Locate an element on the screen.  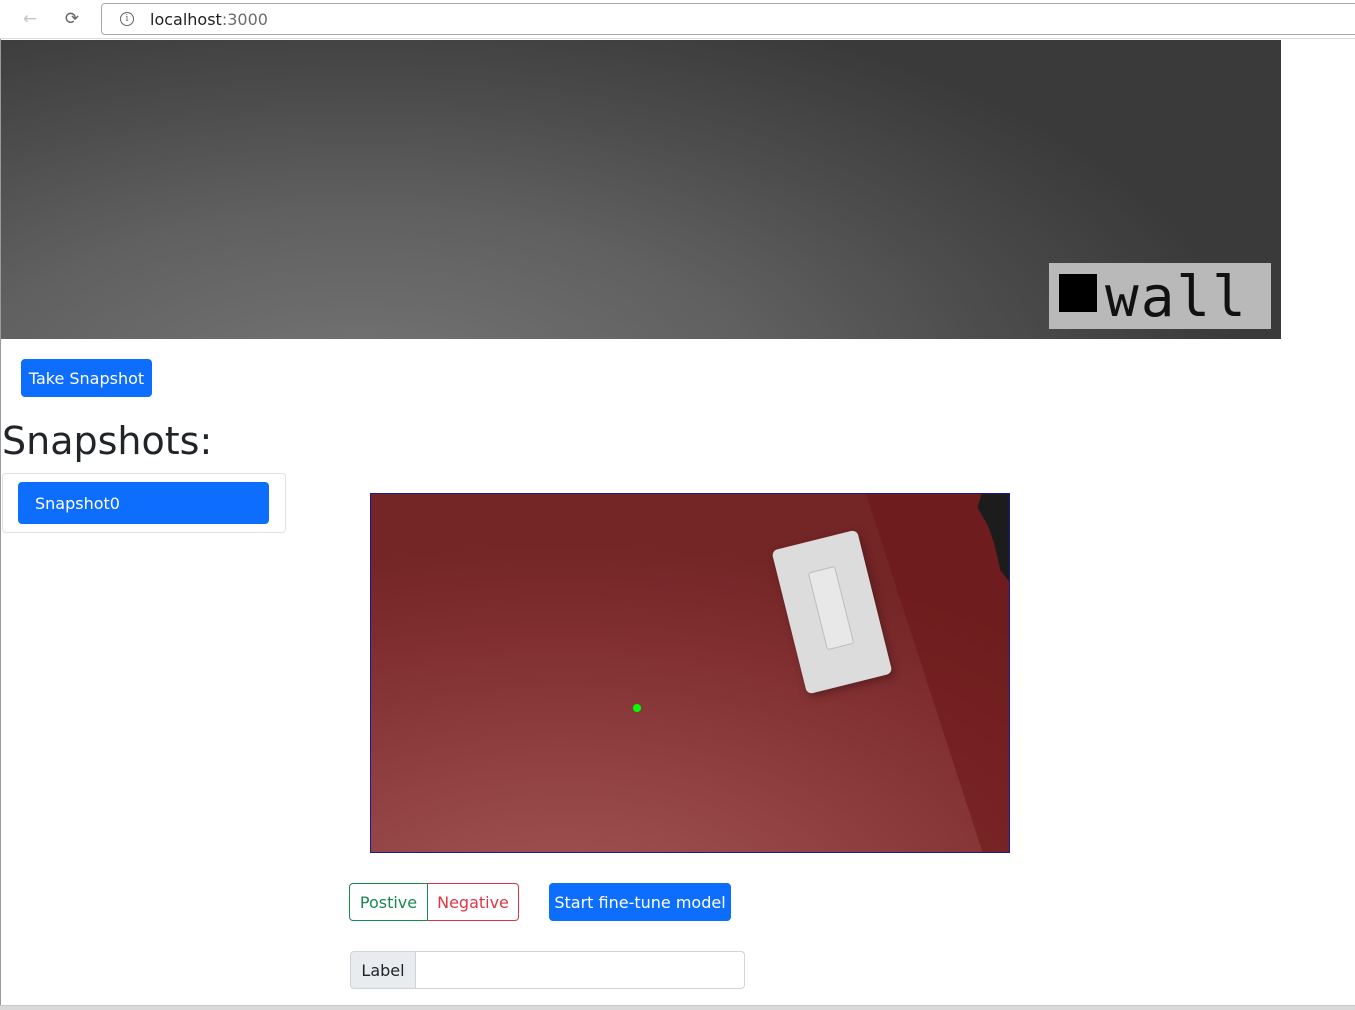
snapshot-list: Snapshot0 is located at coordinates (144, 503).